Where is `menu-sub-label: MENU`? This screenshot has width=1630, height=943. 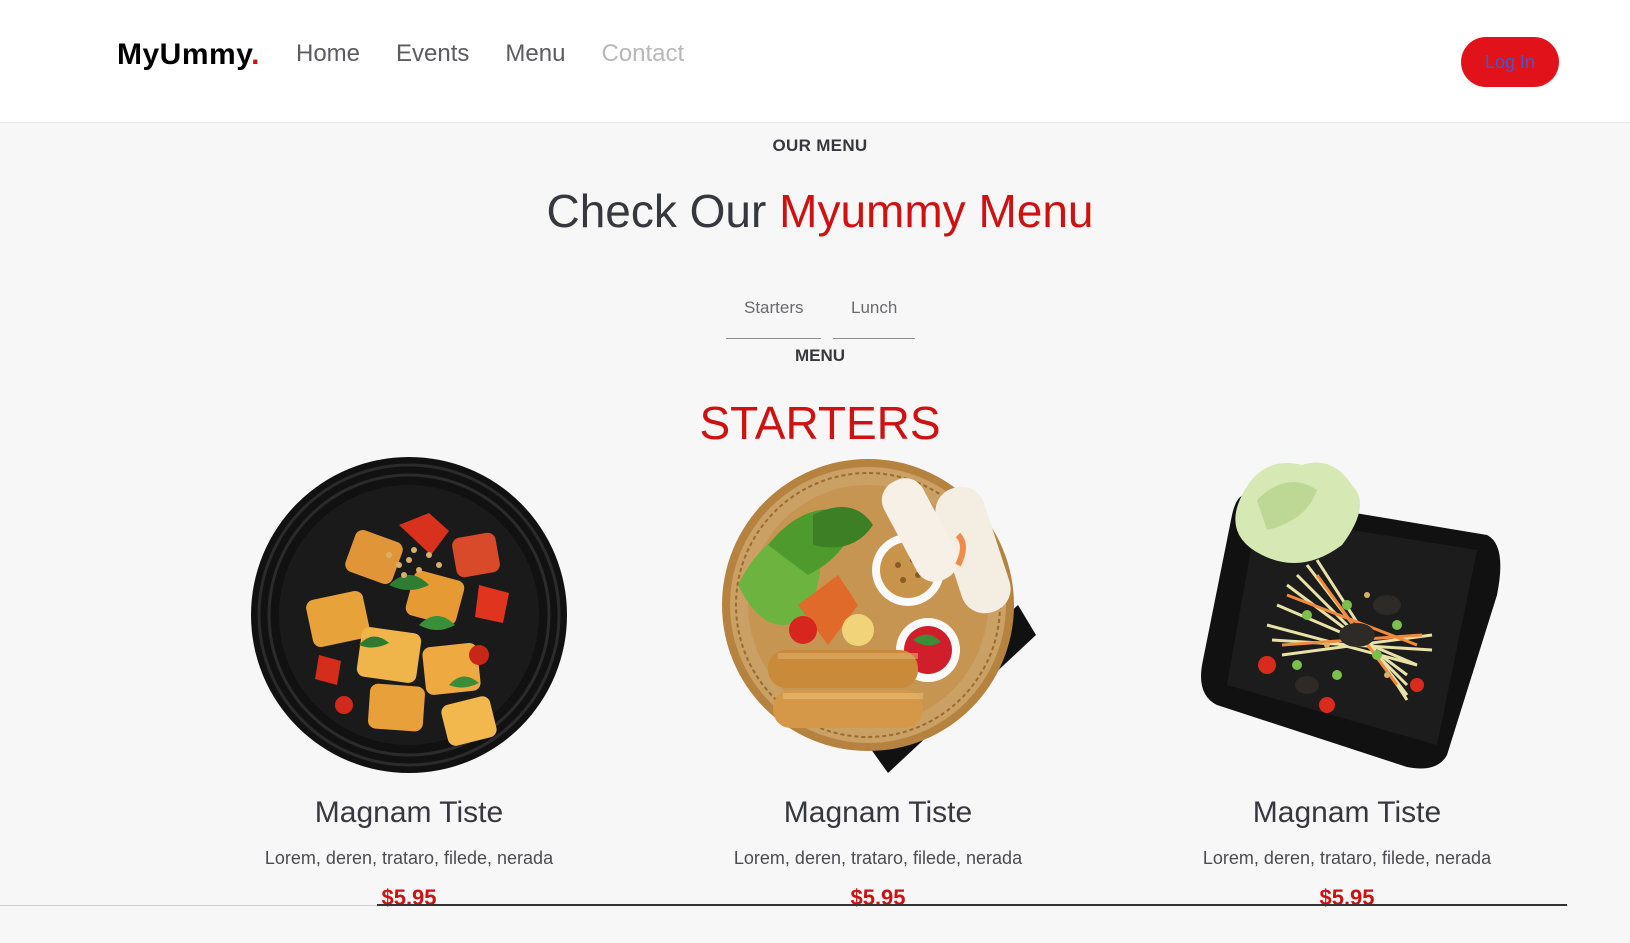
menu-sub-label: MENU is located at coordinates (820, 355).